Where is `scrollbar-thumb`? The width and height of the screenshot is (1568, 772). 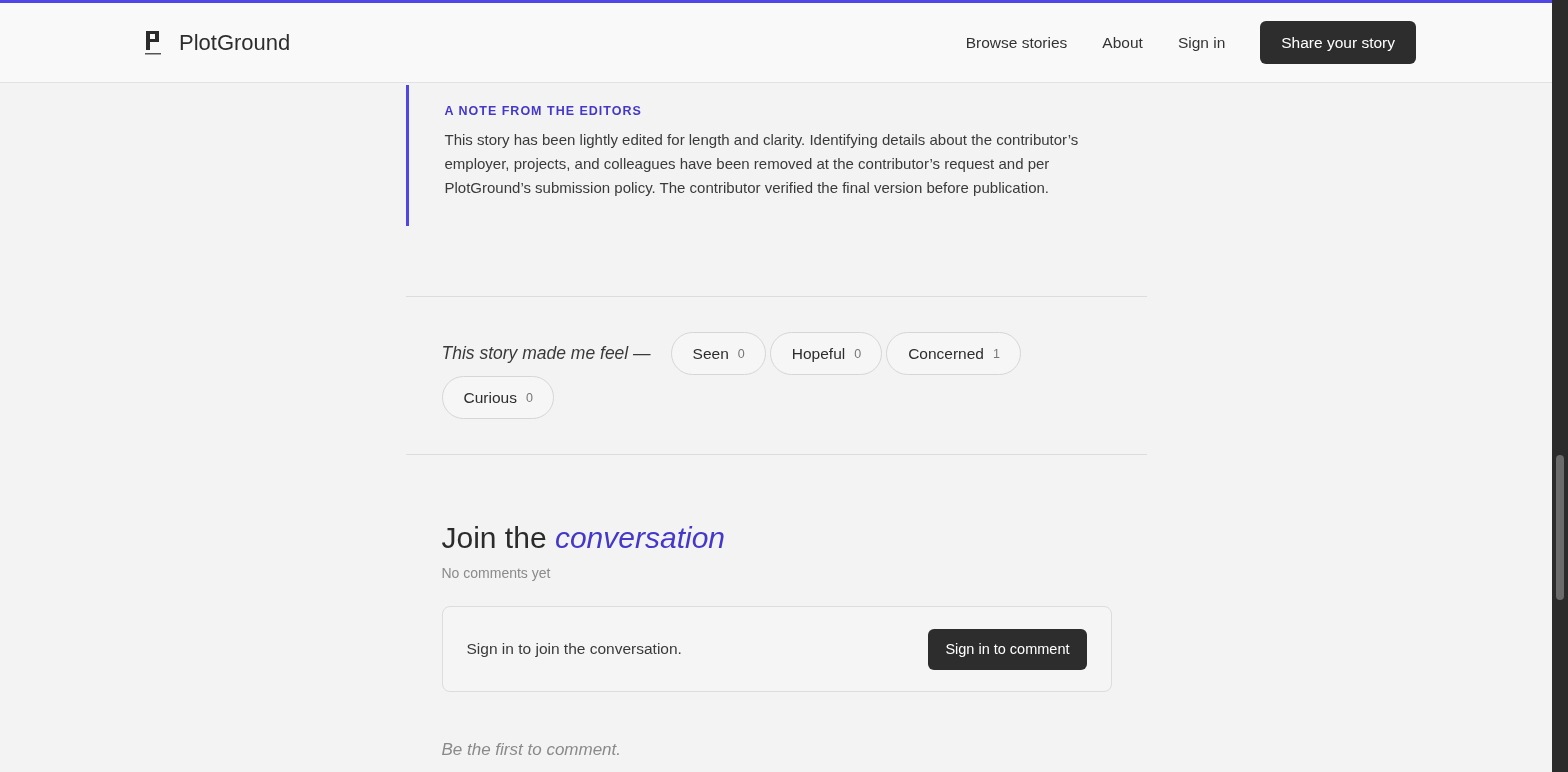 scrollbar-thumb is located at coordinates (1560, 527).